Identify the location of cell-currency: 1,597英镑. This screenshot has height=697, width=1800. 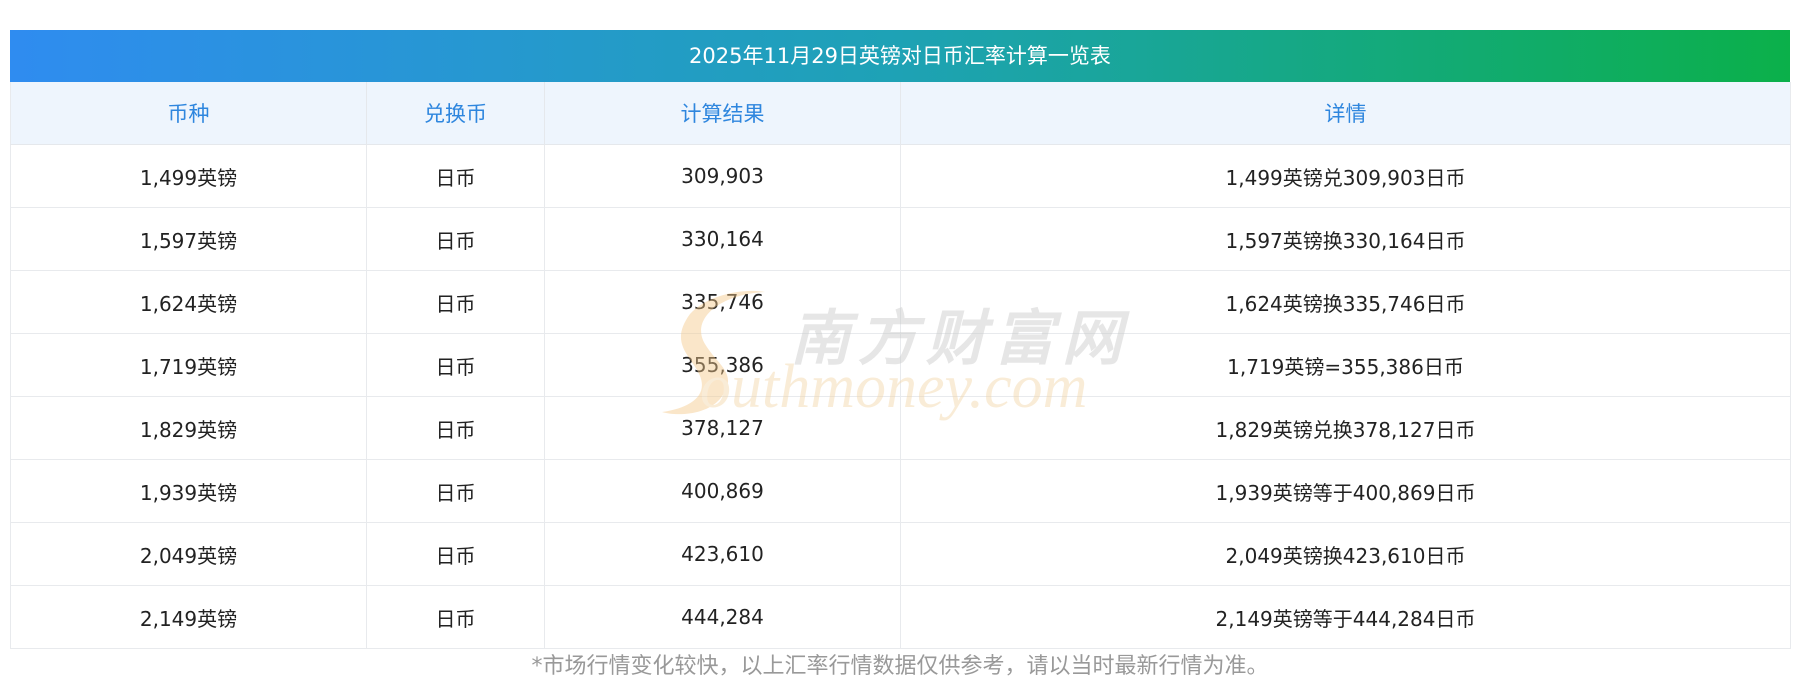
(188, 239).